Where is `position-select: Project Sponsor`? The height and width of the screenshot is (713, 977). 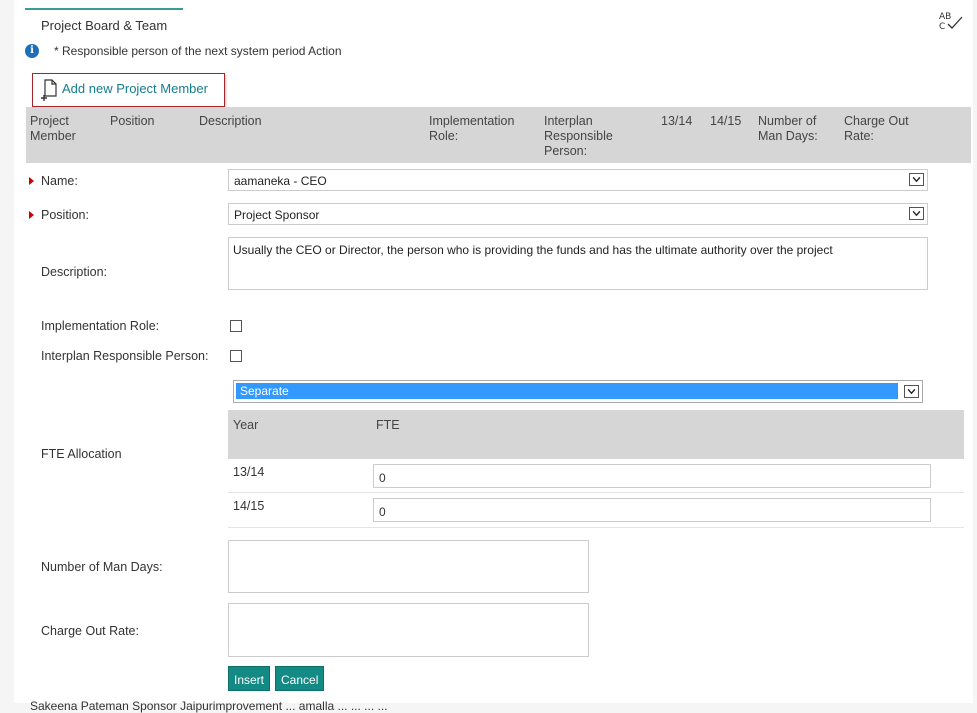
position-select: Project Sponsor is located at coordinates (578, 214).